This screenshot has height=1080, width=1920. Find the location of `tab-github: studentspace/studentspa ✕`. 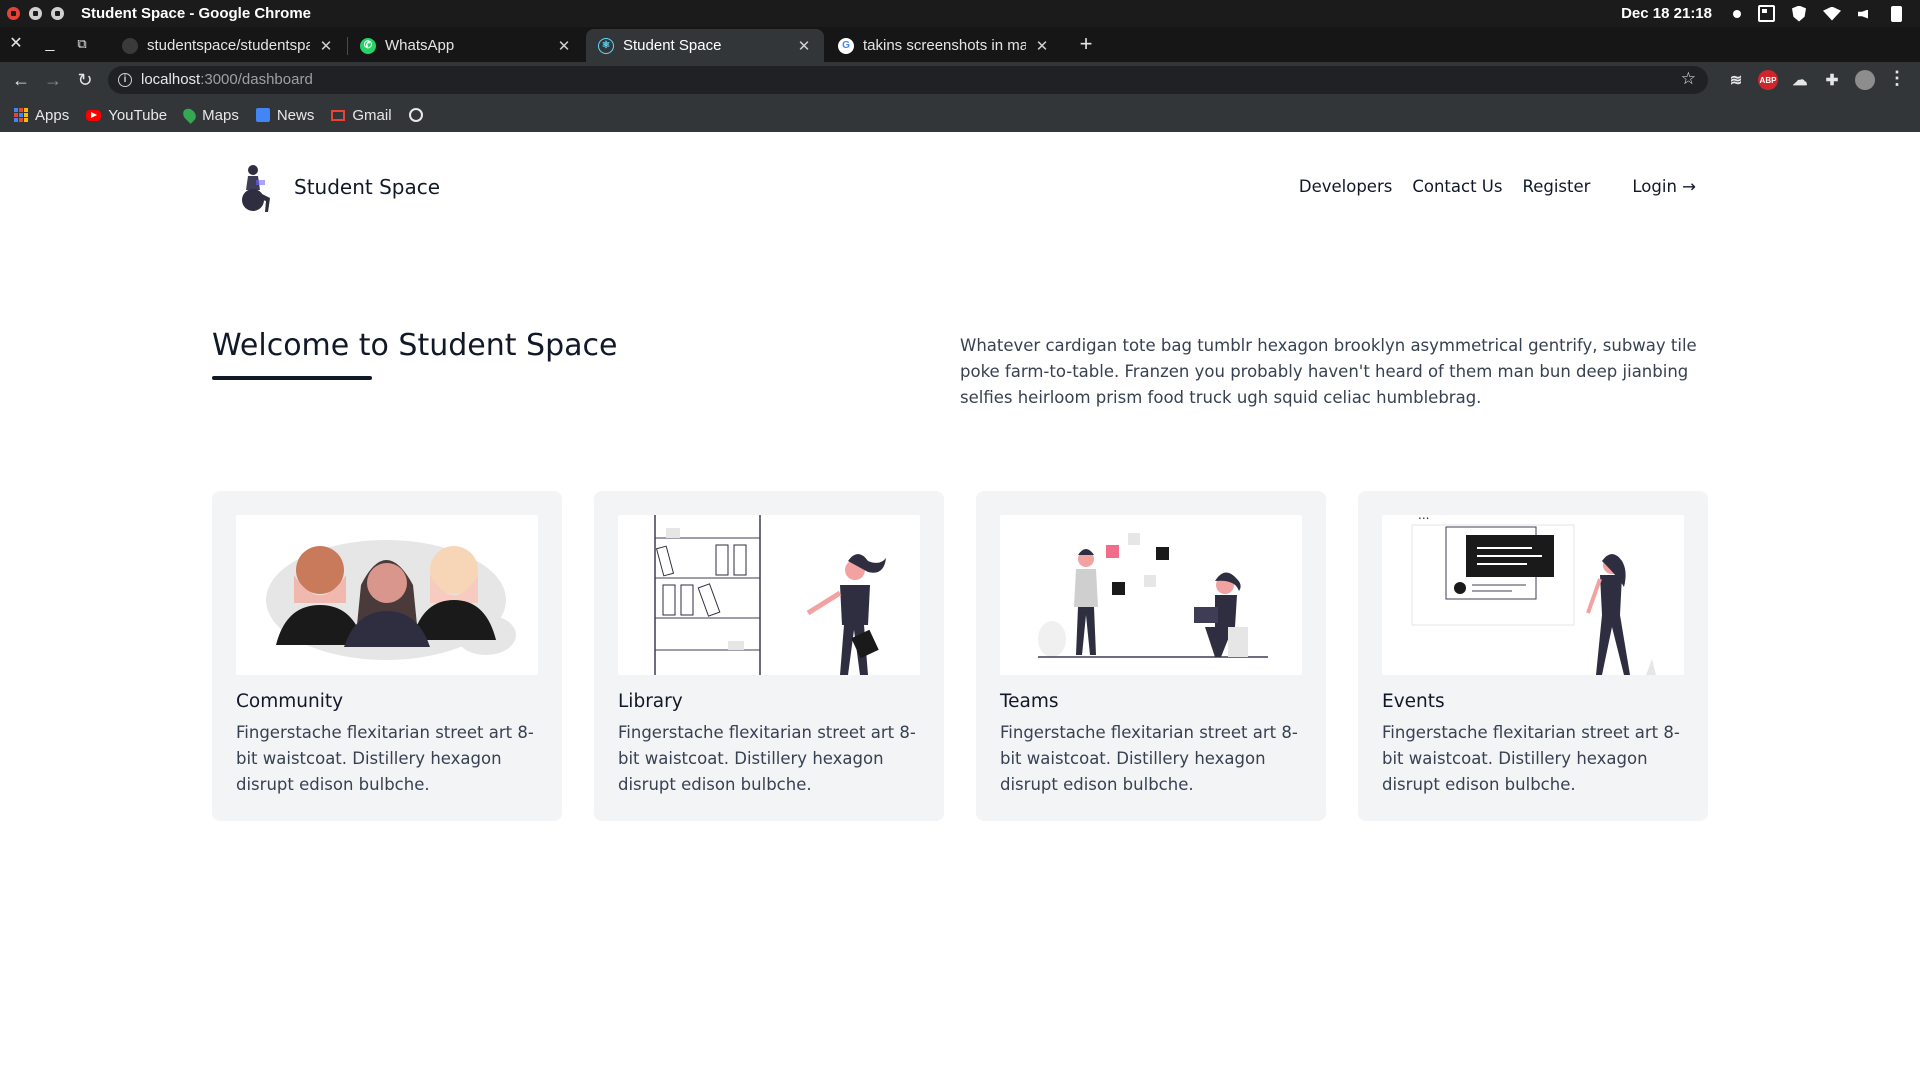

tab-github: studentspace/studentspa ✕ is located at coordinates (228, 45).